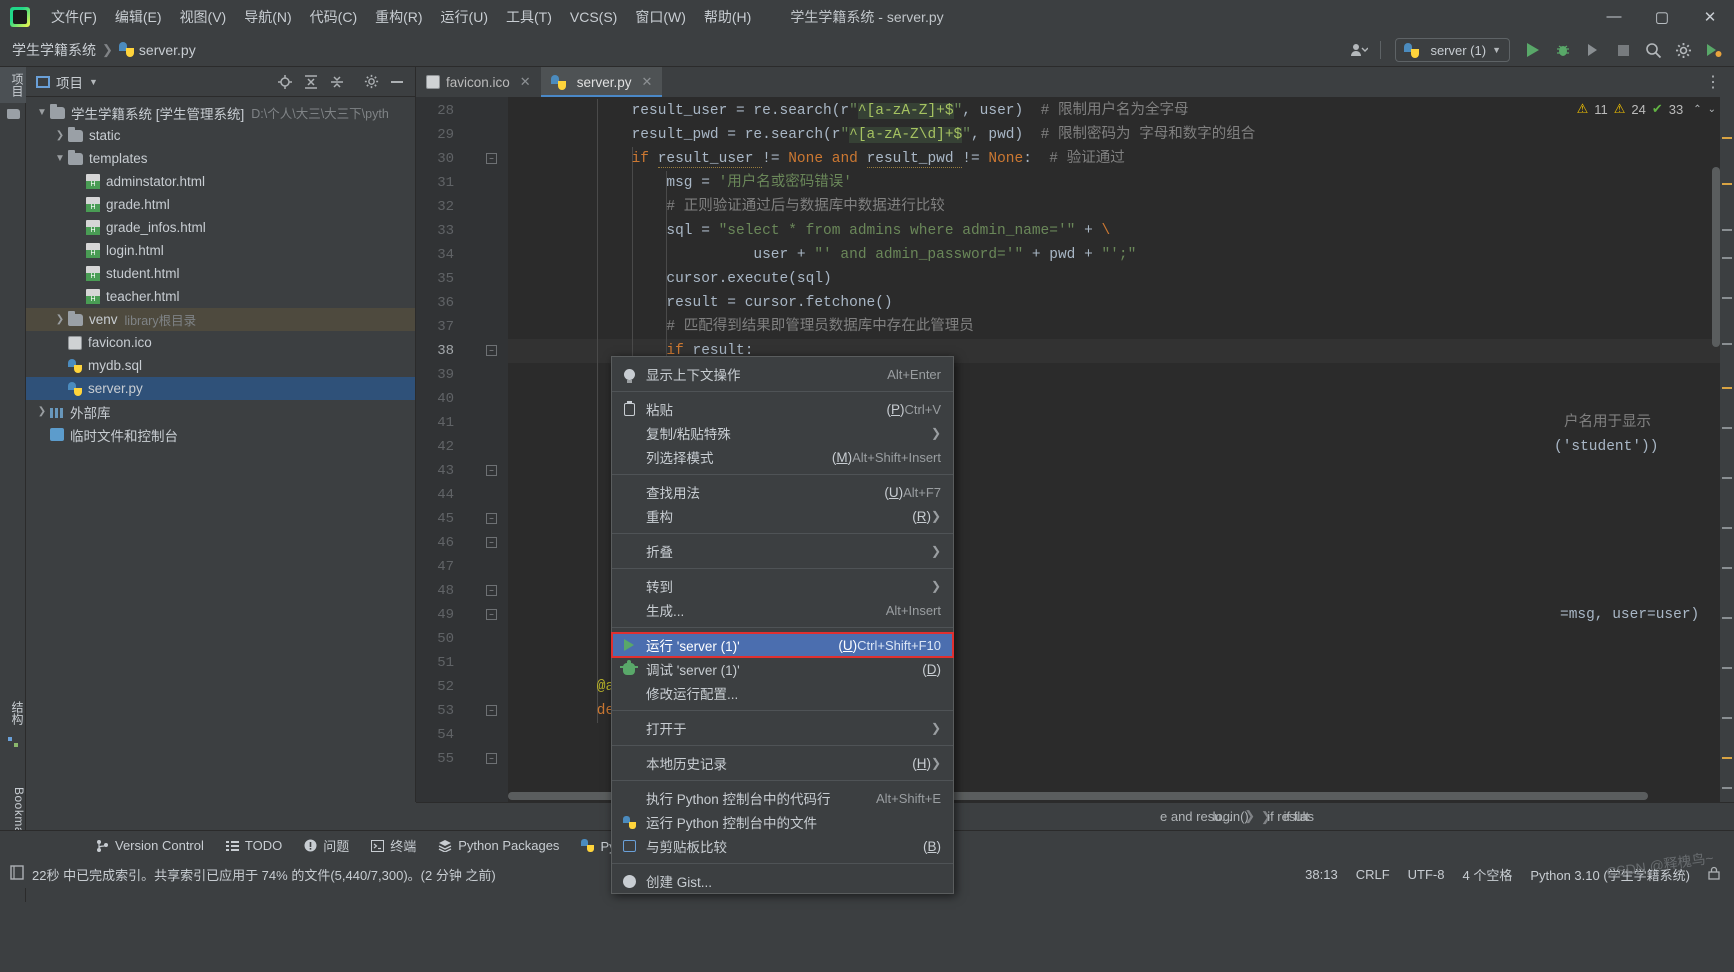  What do you see at coordinates (1452, 50) in the screenshot?
I see `run-configuration-selector: server (1) ▼` at bounding box center [1452, 50].